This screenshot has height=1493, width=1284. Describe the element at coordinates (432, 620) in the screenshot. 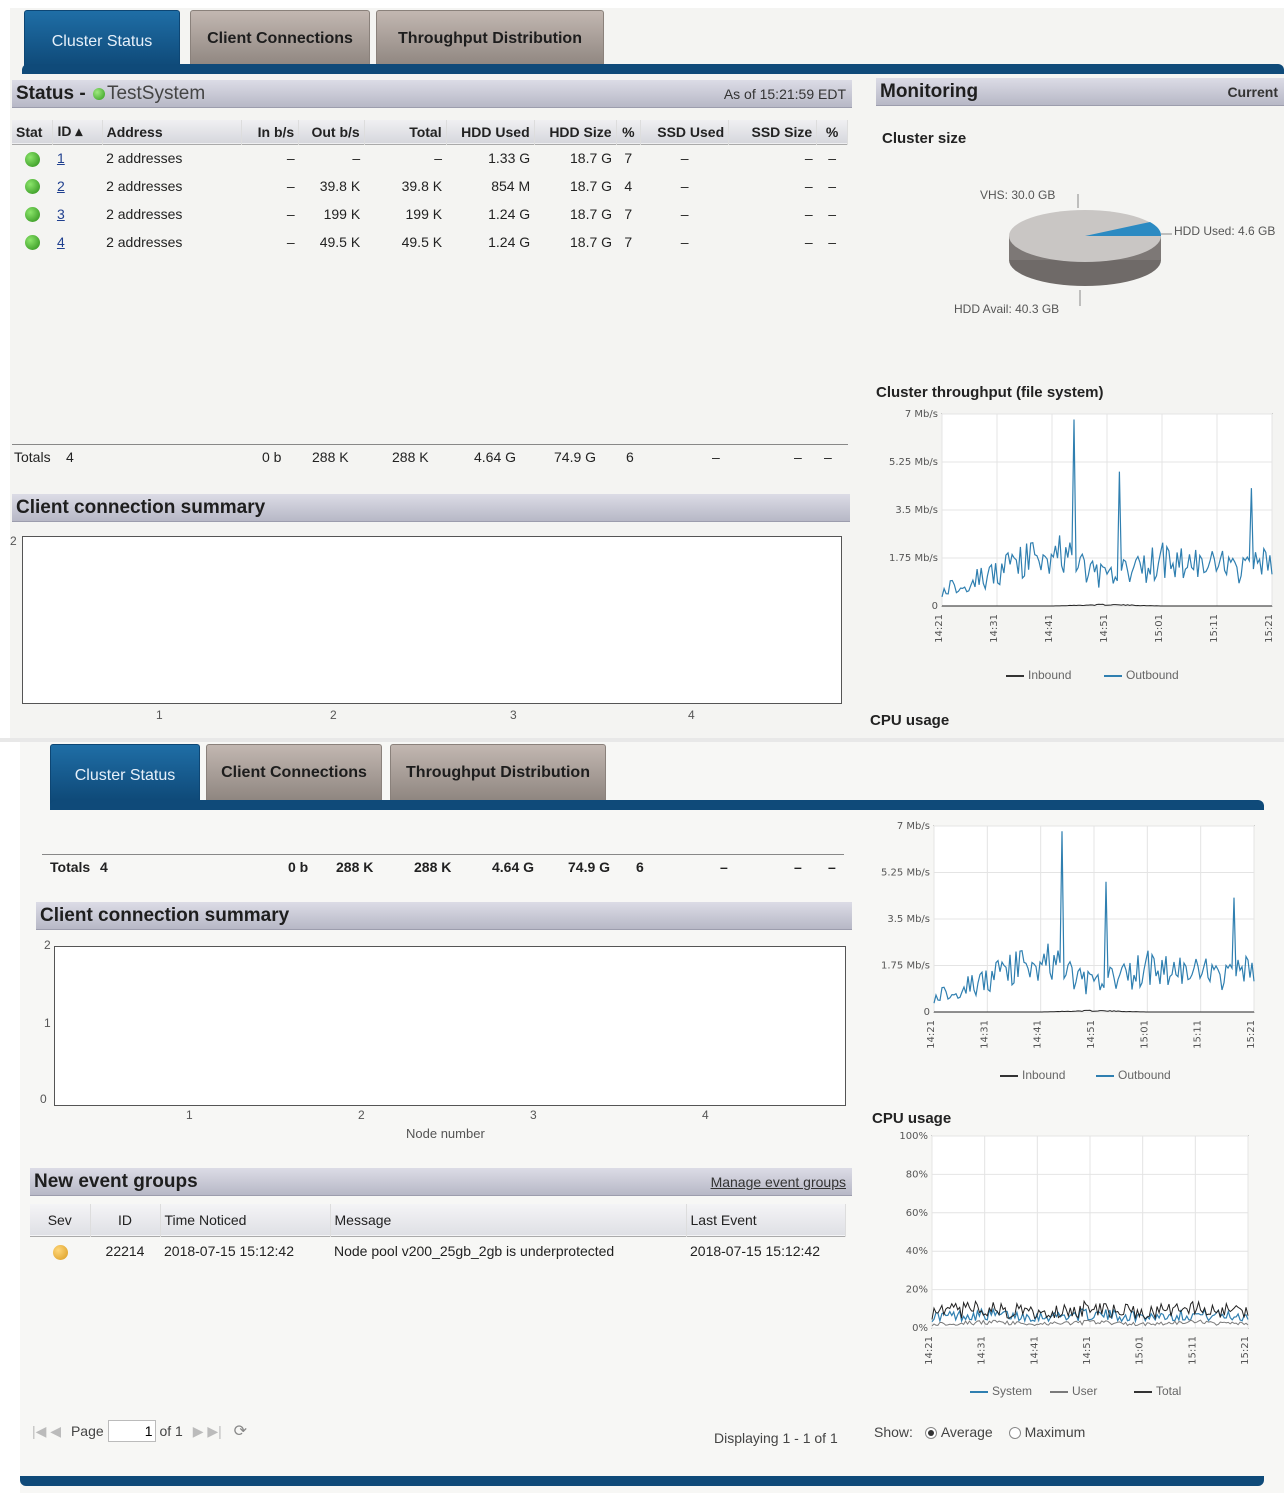

I see `client-summary-chart` at that location.